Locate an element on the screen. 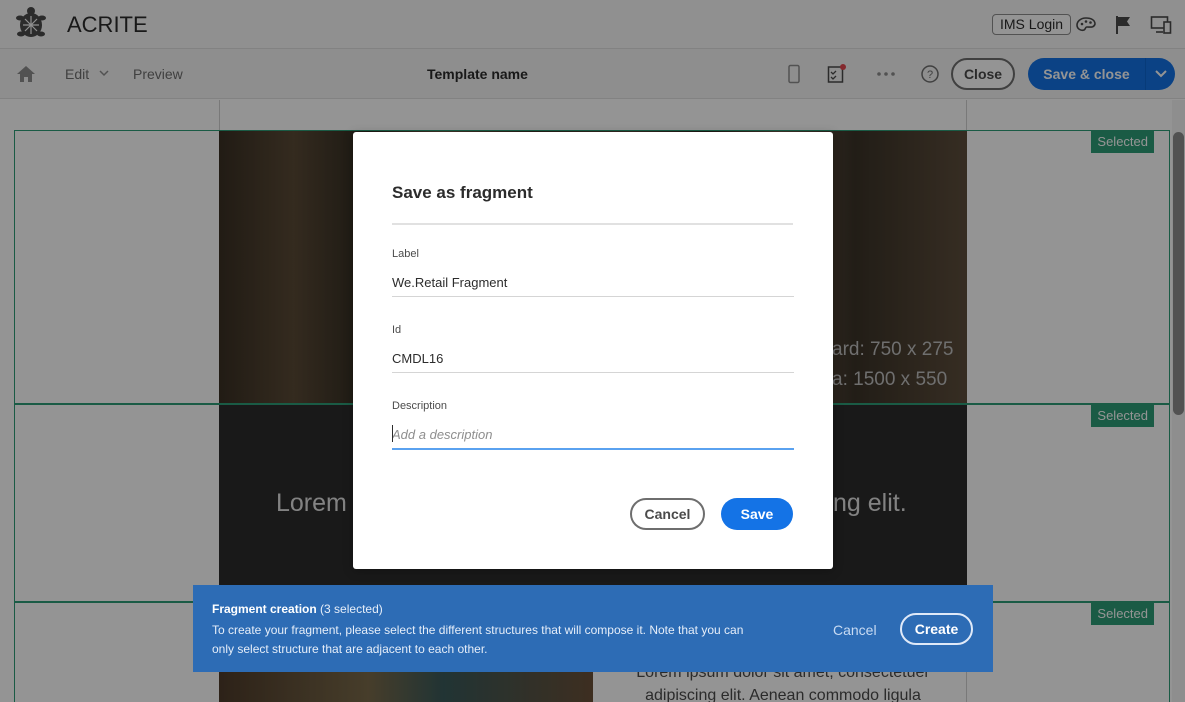 Image resolution: width=1185 pixels, height=702 pixels. cancel-button: Cancel is located at coordinates (667, 514).